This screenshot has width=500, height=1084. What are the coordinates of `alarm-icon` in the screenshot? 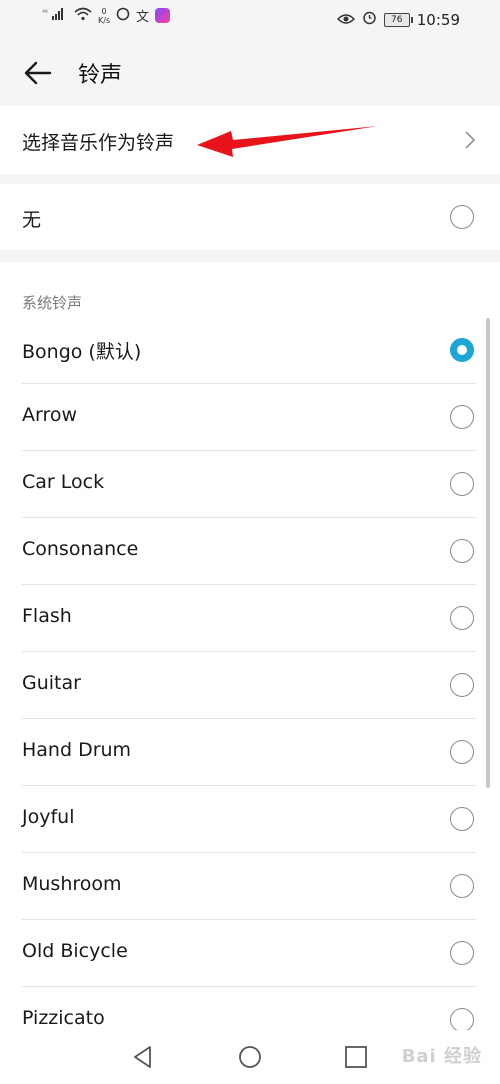 It's located at (369, 19).